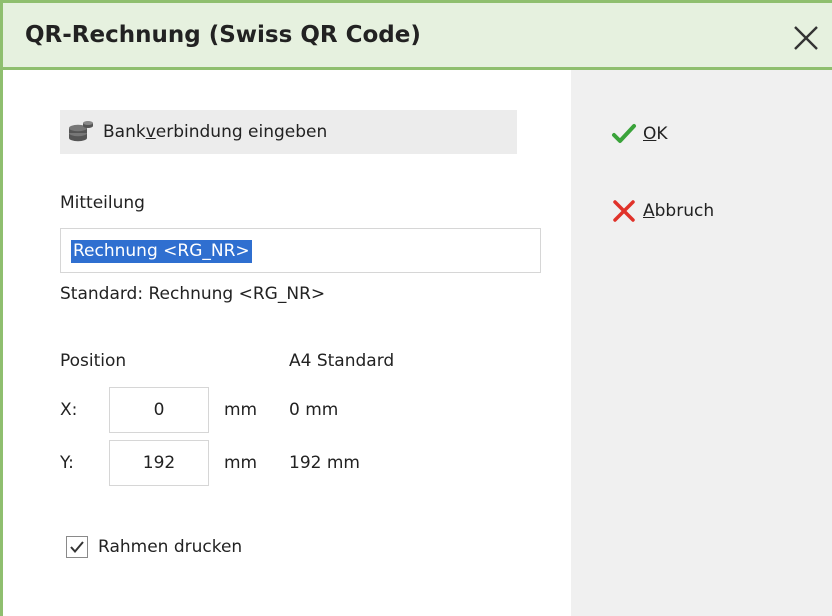 The image size is (832, 616). What do you see at coordinates (81, 131) in the screenshot?
I see `coins-icon` at bounding box center [81, 131].